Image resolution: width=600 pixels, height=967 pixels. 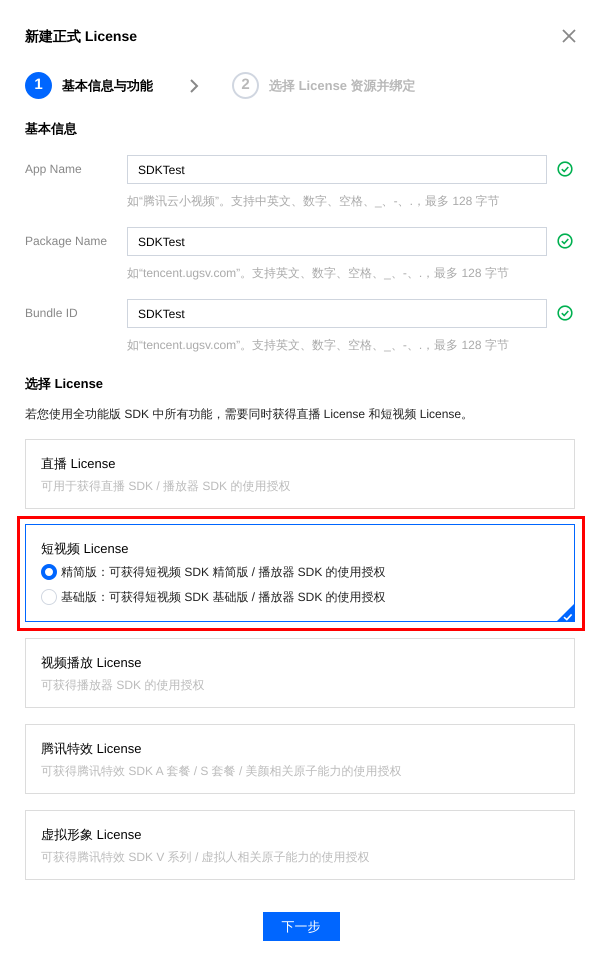 I want to click on next-button: 下一步, so click(x=301, y=926).